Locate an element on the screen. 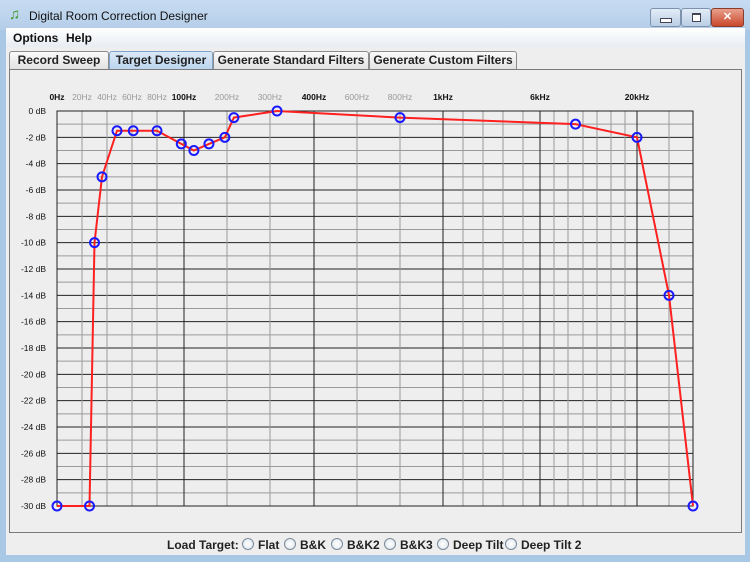 This screenshot has height=562, width=750. x-tick-label: 800Hz is located at coordinates (400, 97).